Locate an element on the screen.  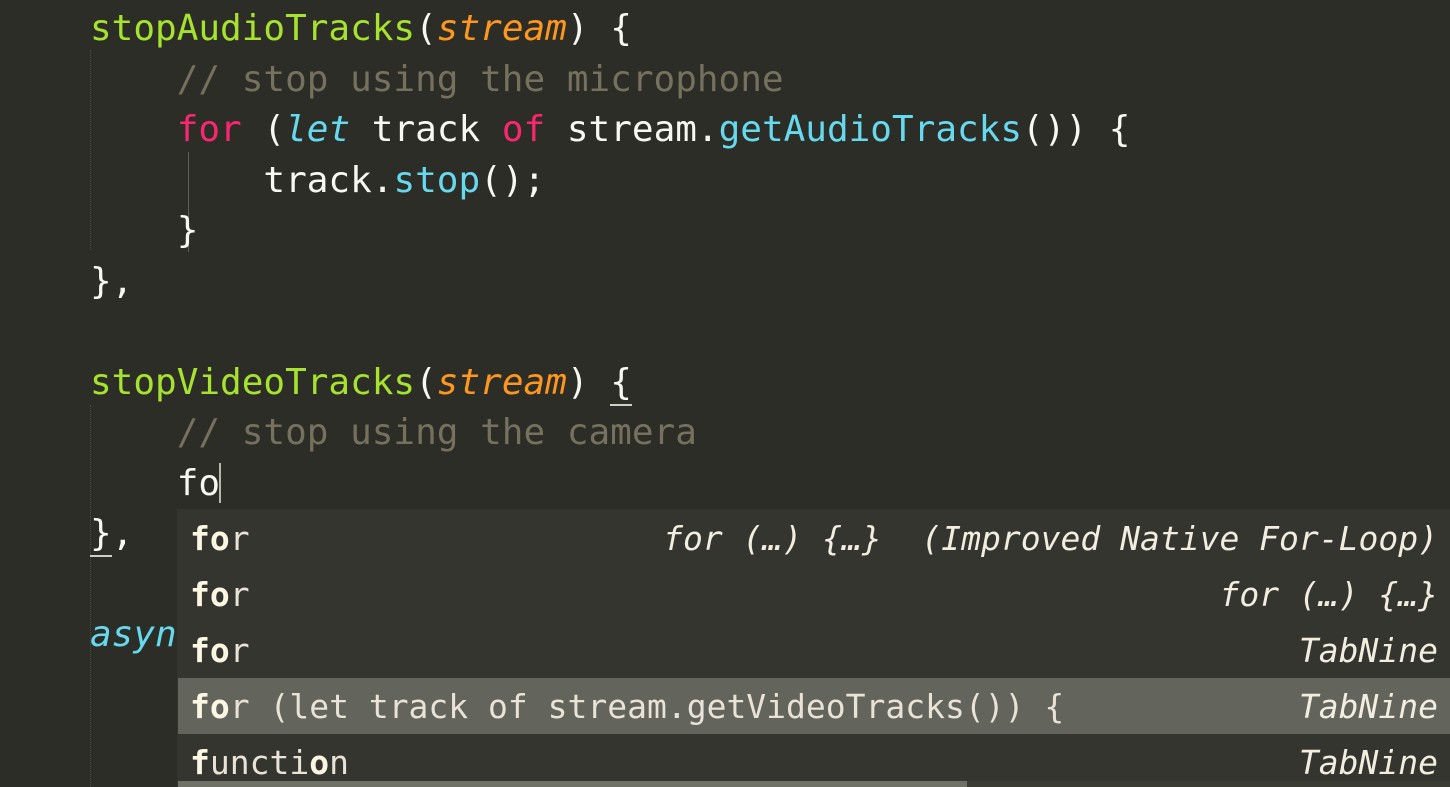
code-token: // stop using the camera is located at coordinates (393, 432).